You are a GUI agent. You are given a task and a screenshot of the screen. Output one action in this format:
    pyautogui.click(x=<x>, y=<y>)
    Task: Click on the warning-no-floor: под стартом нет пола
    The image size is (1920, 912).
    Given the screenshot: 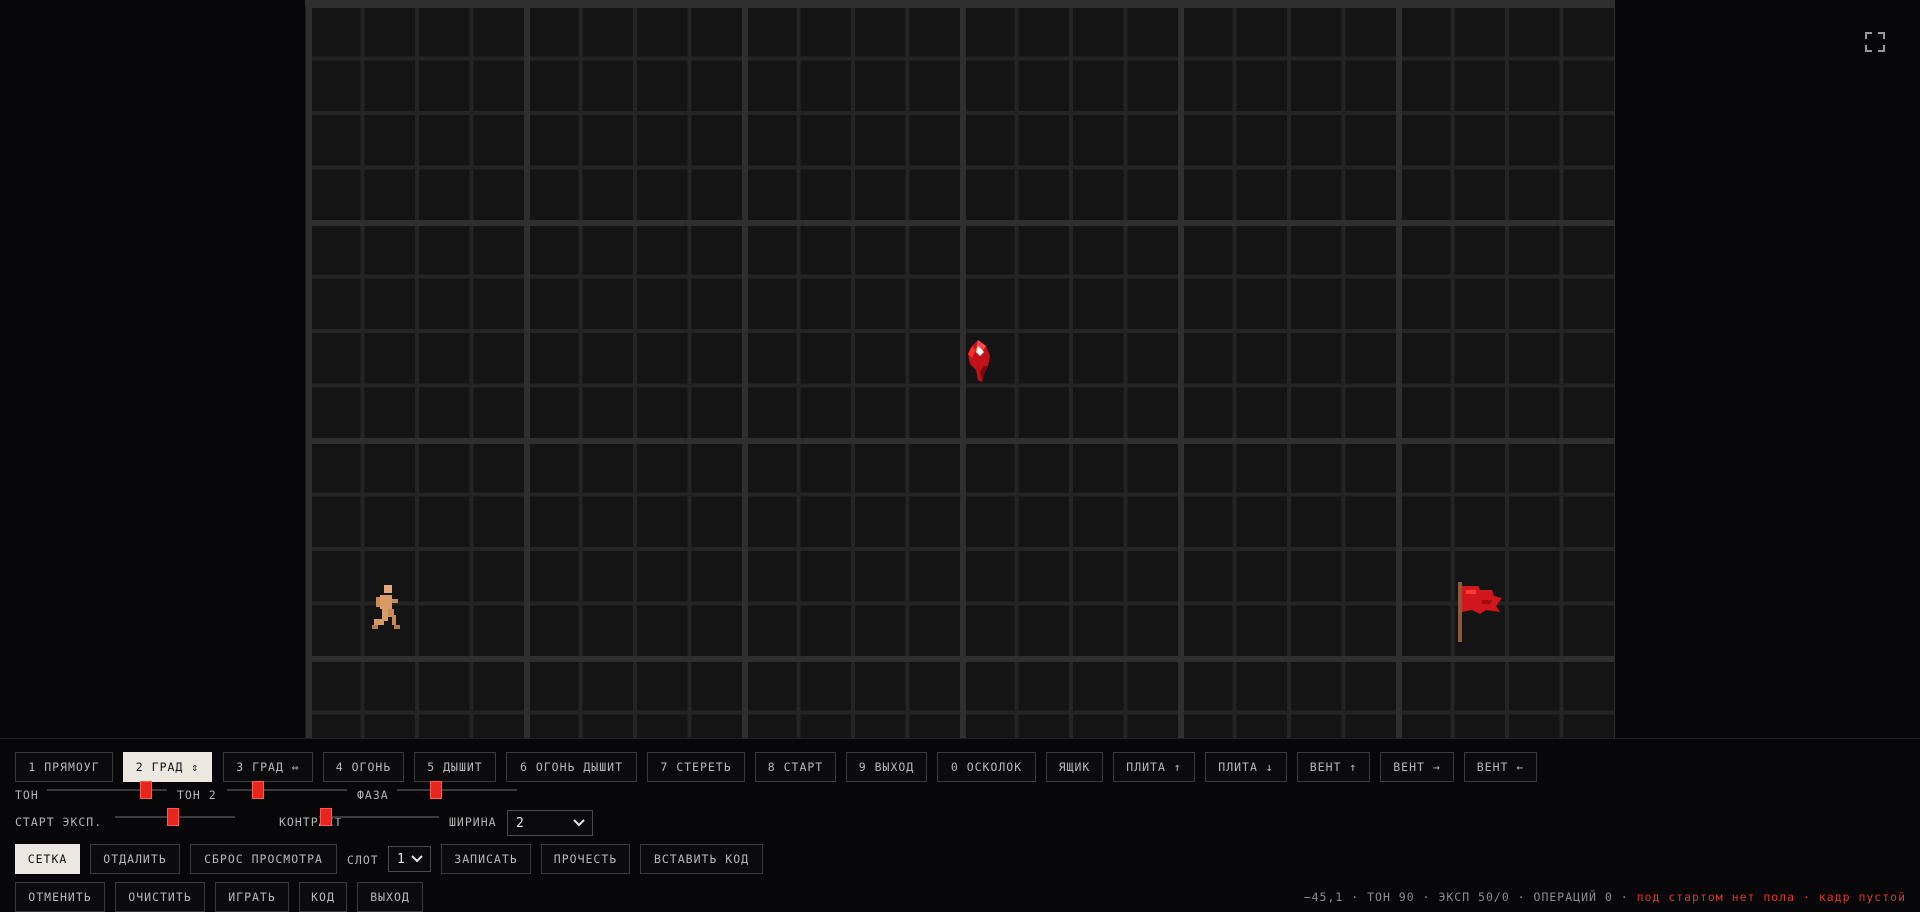 What is the action you would take?
    pyautogui.click(x=1716, y=897)
    